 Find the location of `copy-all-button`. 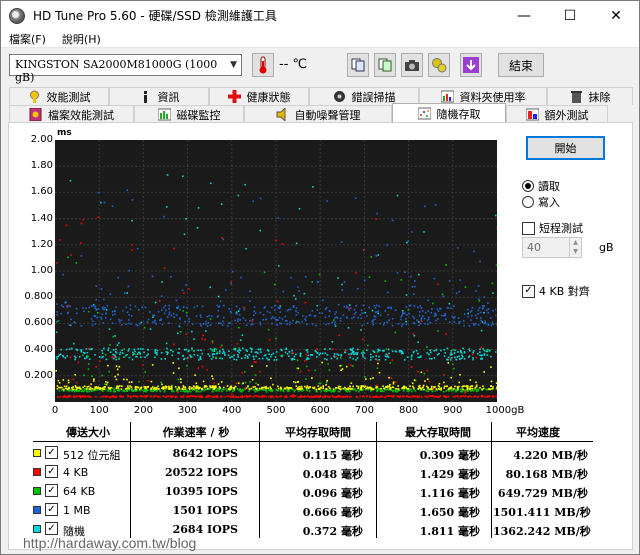

copy-all-button is located at coordinates (385, 65).